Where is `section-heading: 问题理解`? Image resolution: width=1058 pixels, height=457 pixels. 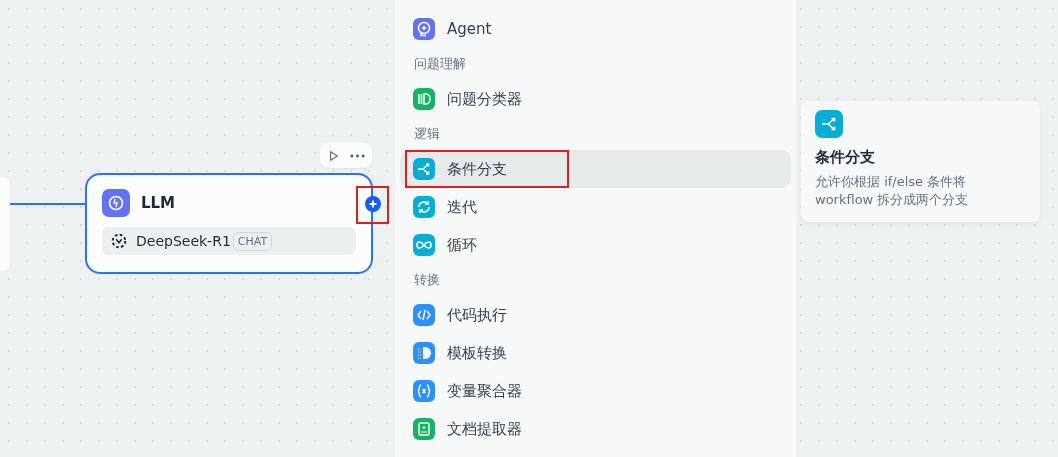 section-heading: 问题理解 is located at coordinates (440, 64).